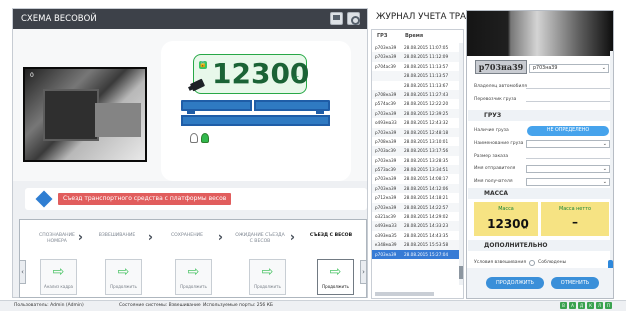 Image resolution: width=626 pixels, height=311 pixels. Describe the element at coordinates (508, 224) in the screenshot. I see `gross-mass-value: 12300` at that location.